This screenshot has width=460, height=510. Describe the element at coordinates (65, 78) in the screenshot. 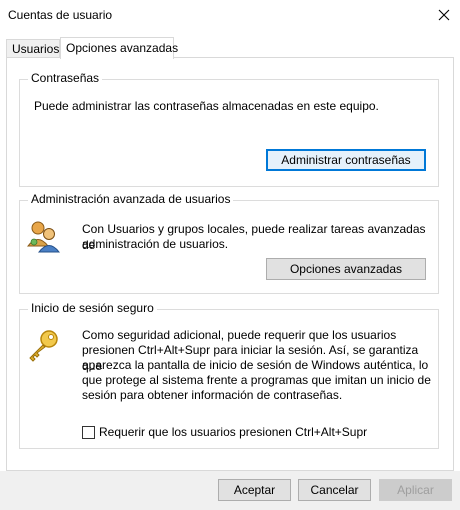

I see `passwords-group-title: Contraseñas` at that location.